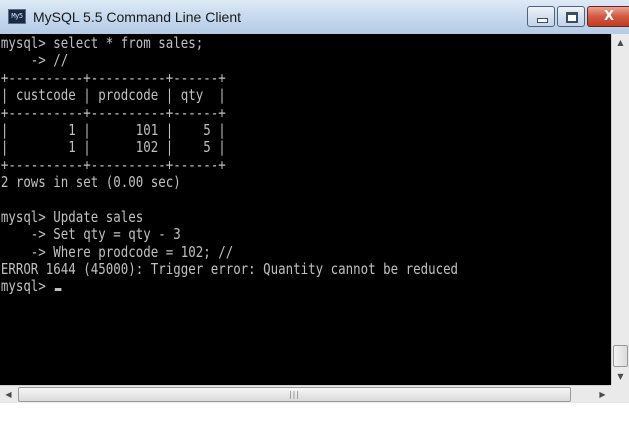  I want to click on console-line: -> Where prodcode = 102; //, so click(117, 251).